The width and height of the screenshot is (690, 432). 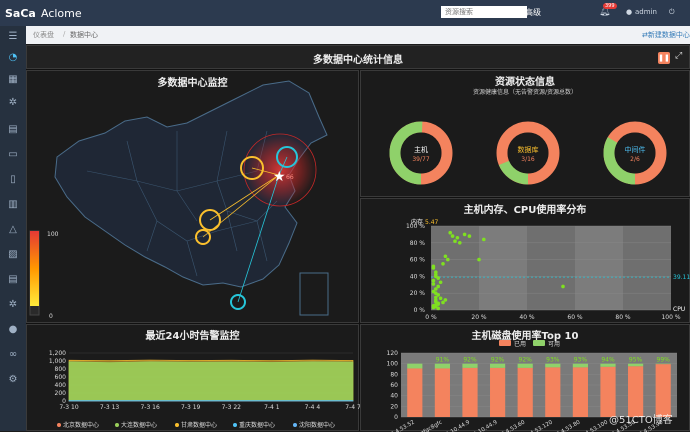 I want to click on alarm-bell-icon: △, so click(x=13, y=230).